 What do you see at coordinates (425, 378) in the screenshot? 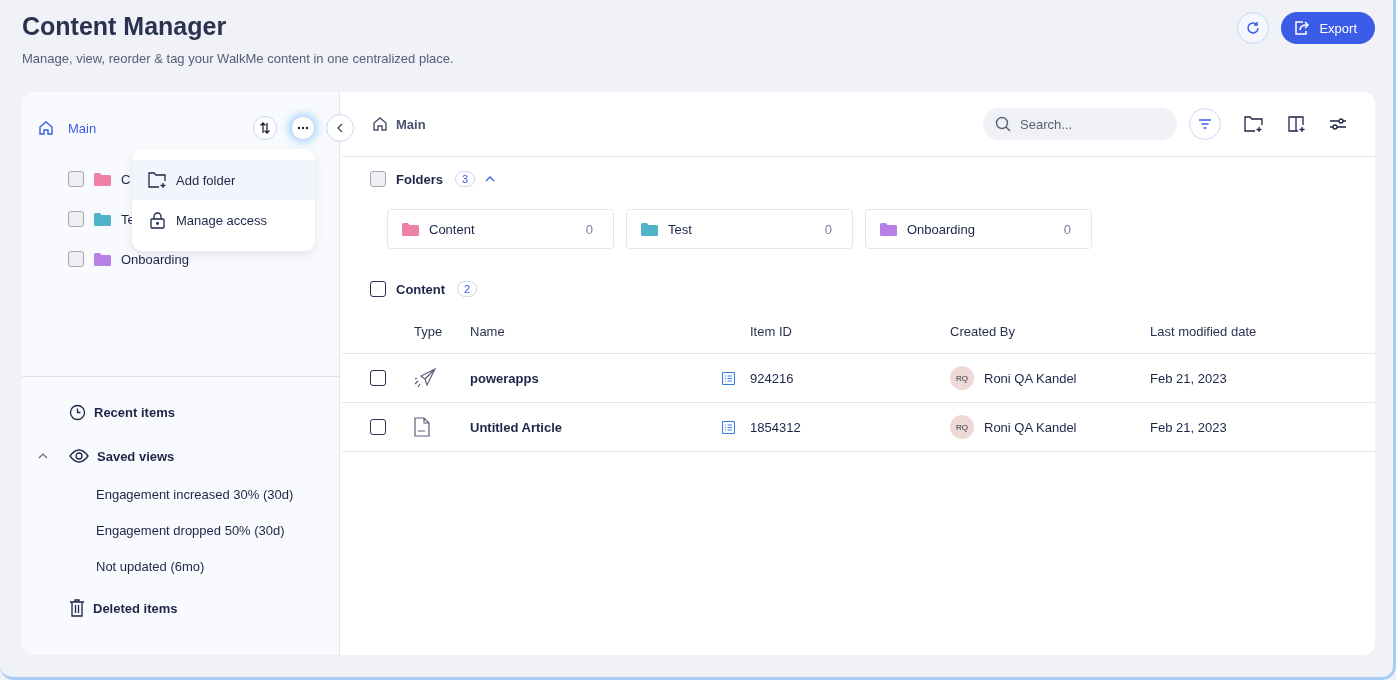
I see `paper-plane-icon` at bounding box center [425, 378].